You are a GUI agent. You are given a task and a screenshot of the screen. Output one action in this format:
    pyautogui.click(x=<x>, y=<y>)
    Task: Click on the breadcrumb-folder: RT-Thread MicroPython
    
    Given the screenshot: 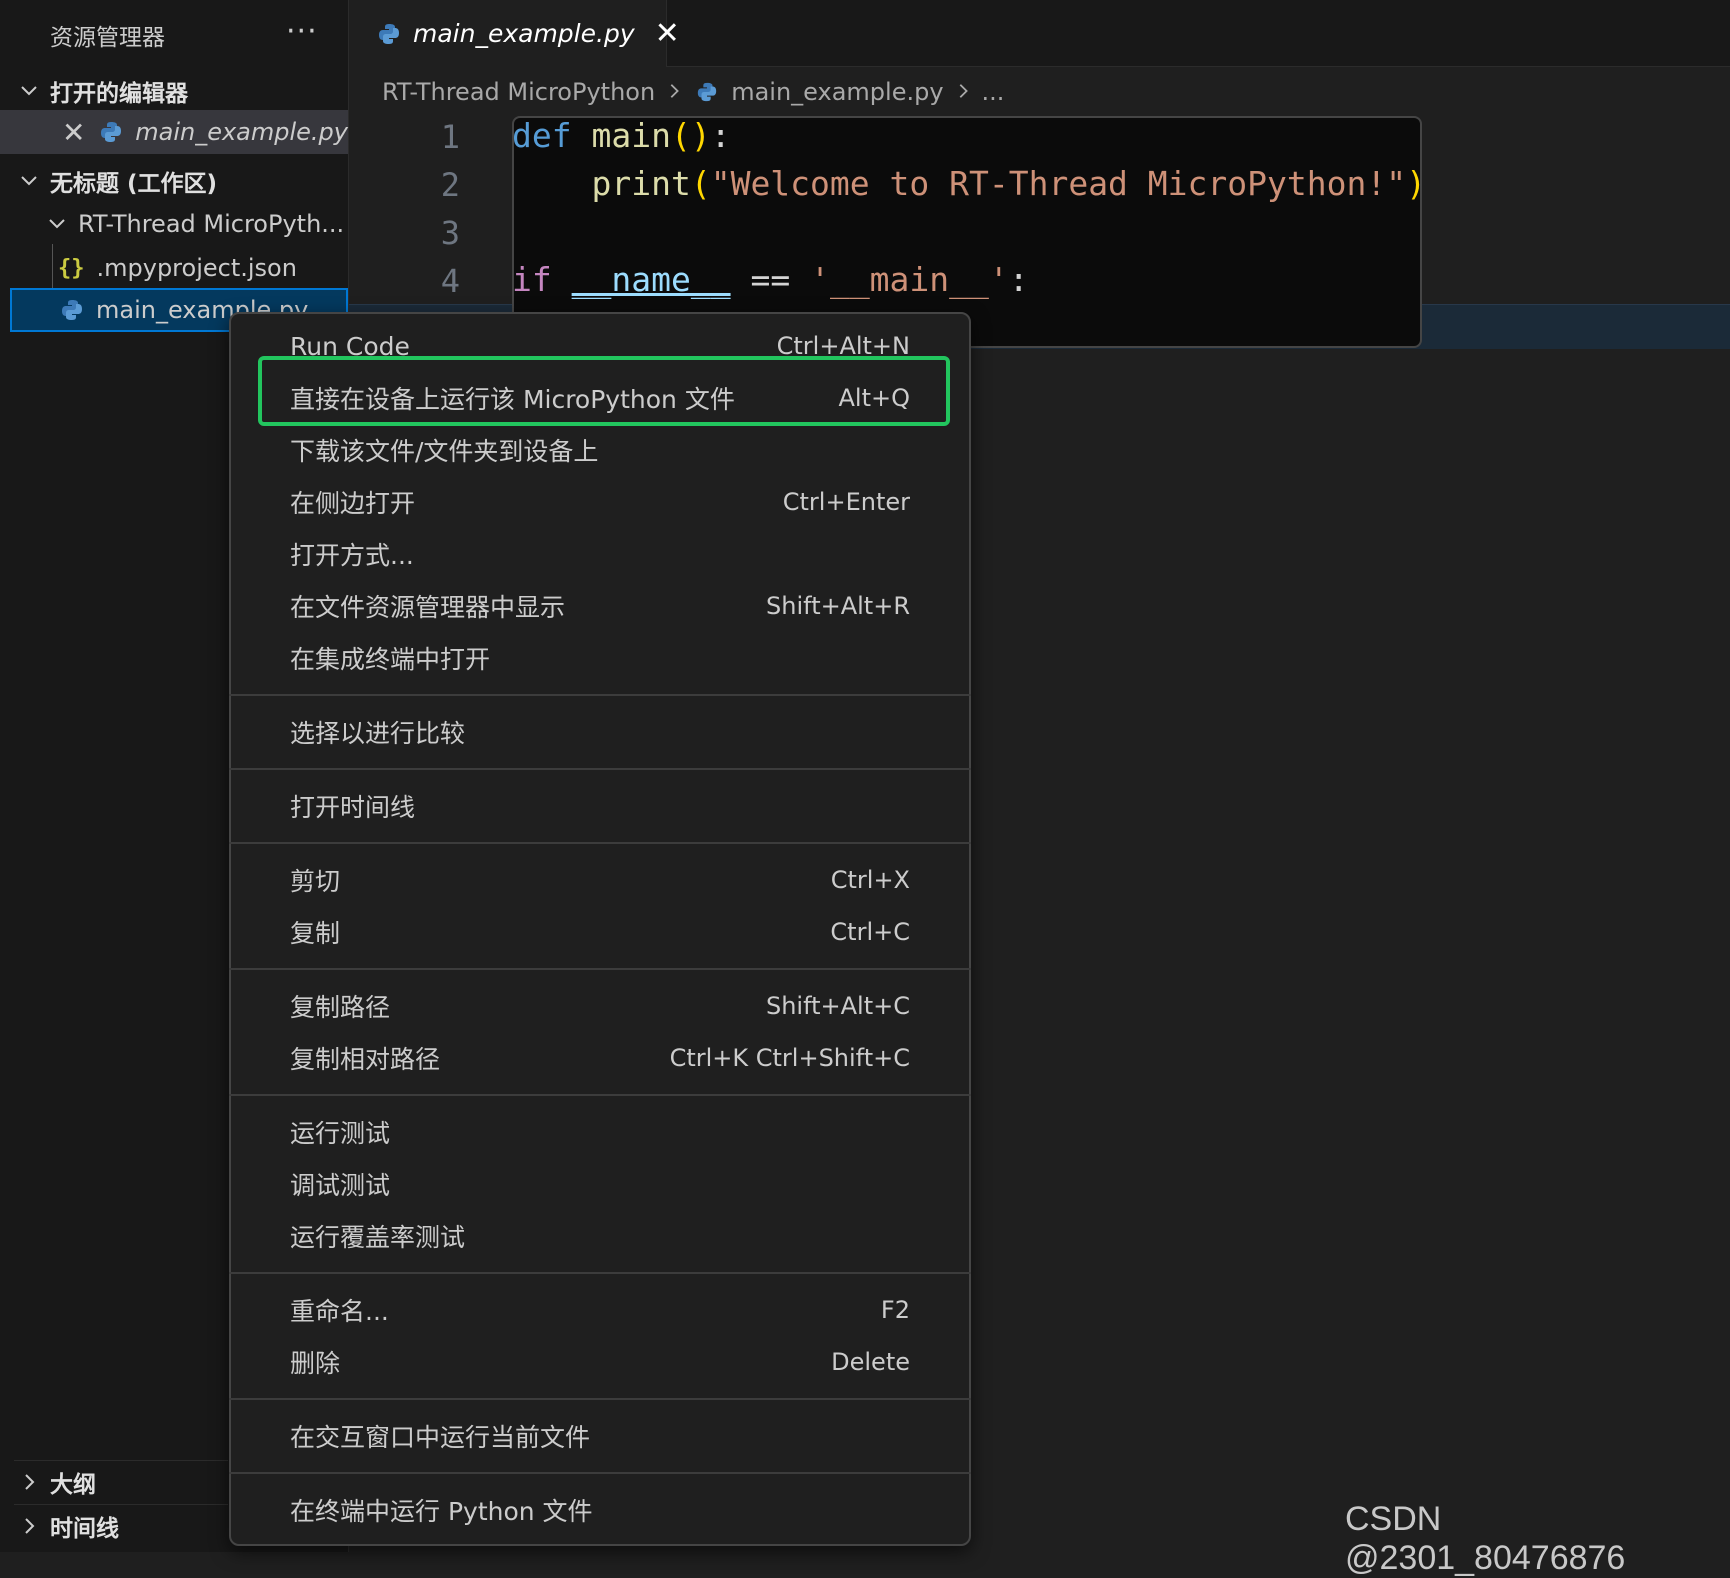 What is the action you would take?
    pyautogui.click(x=518, y=92)
    